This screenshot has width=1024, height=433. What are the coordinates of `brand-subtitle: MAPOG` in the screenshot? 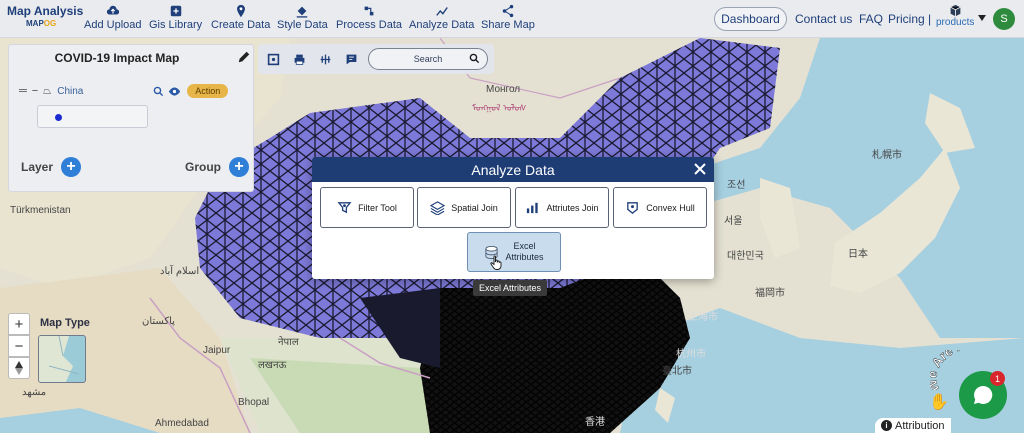 It's located at (54, 23).